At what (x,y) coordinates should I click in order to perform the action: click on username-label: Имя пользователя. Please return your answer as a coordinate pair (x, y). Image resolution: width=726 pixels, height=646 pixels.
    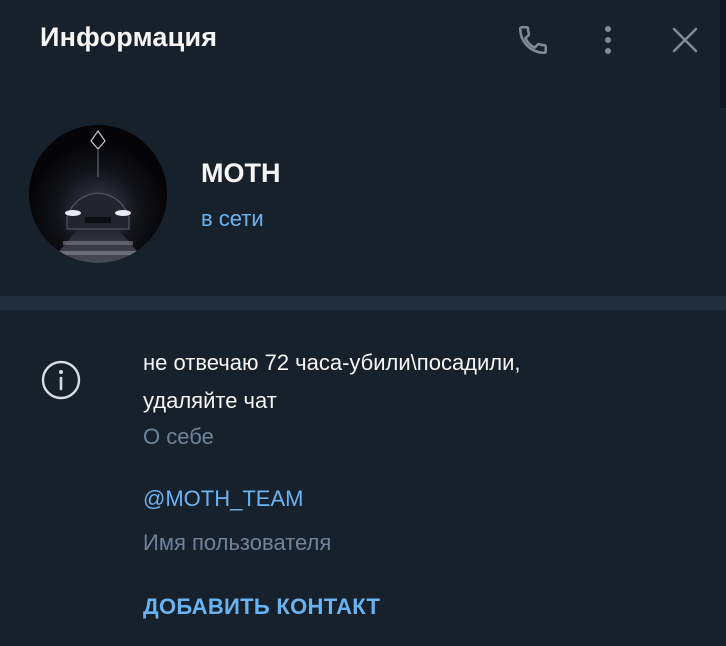
    Looking at the image, I should click on (237, 542).